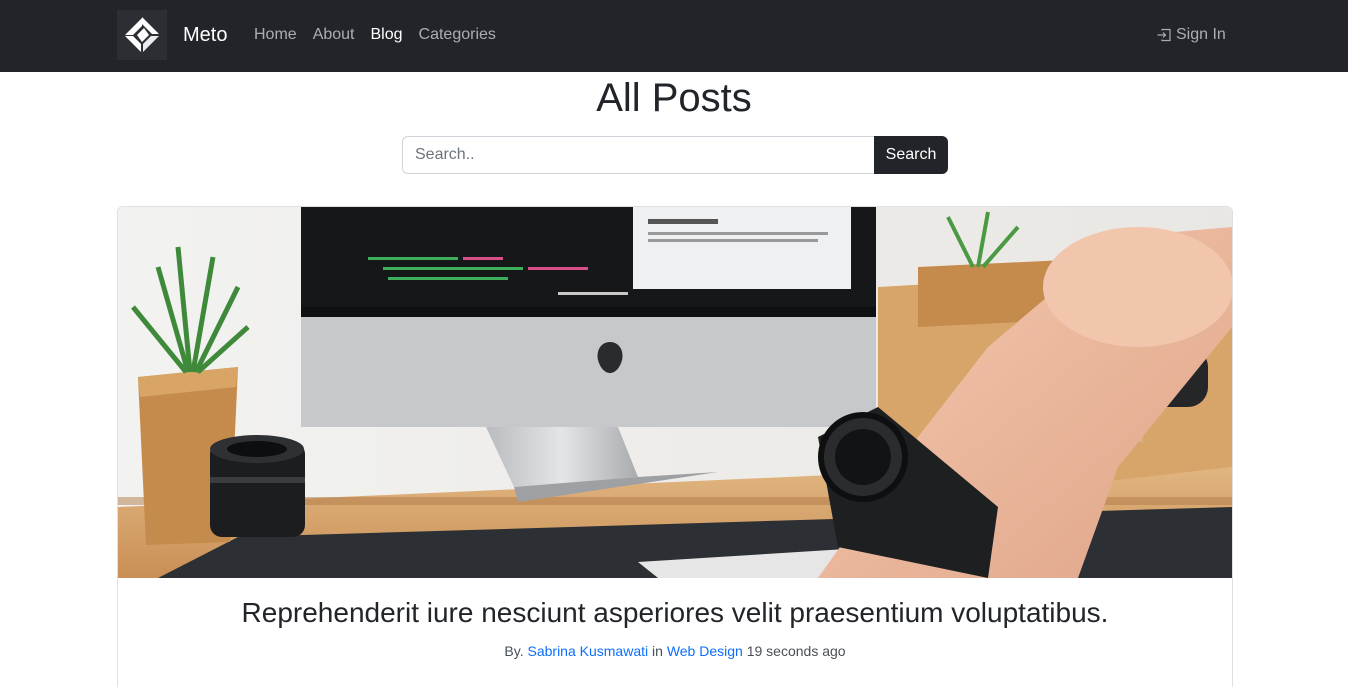 The height and width of the screenshot is (687, 1348). I want to click on search-input, so click(638, 155).